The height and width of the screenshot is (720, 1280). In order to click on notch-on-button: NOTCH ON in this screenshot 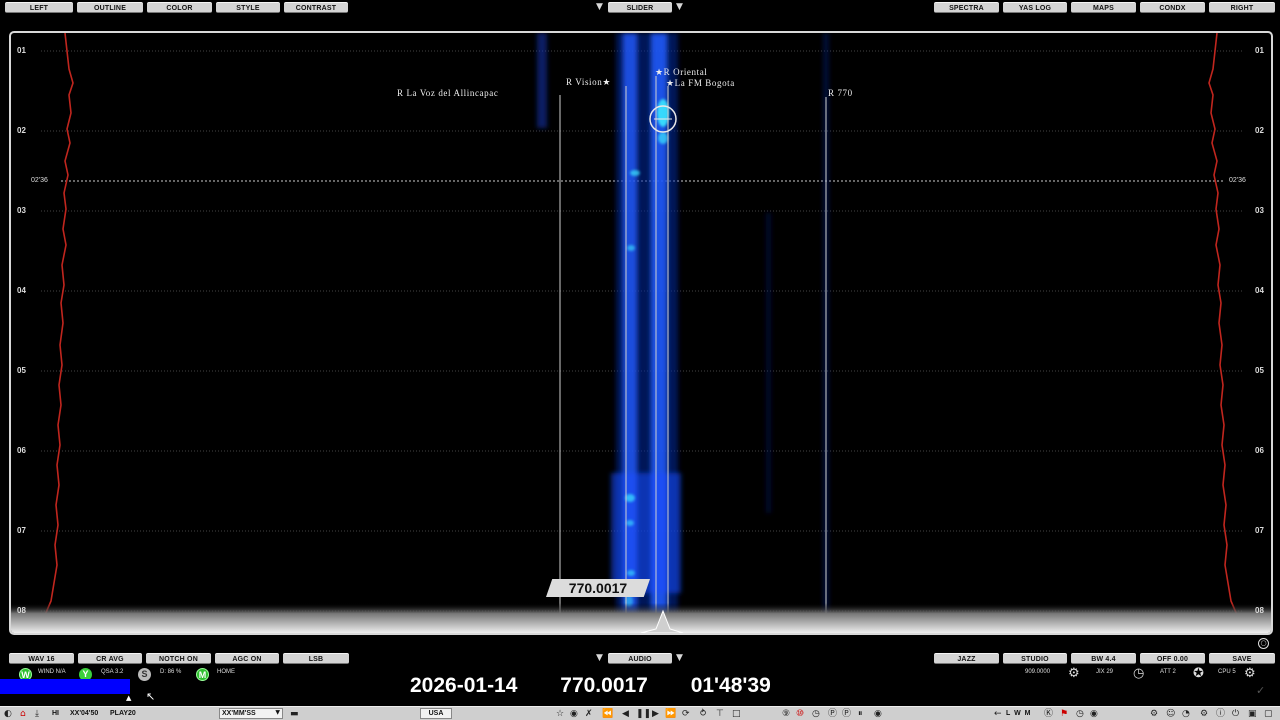, I will do `click(178, 658)`.